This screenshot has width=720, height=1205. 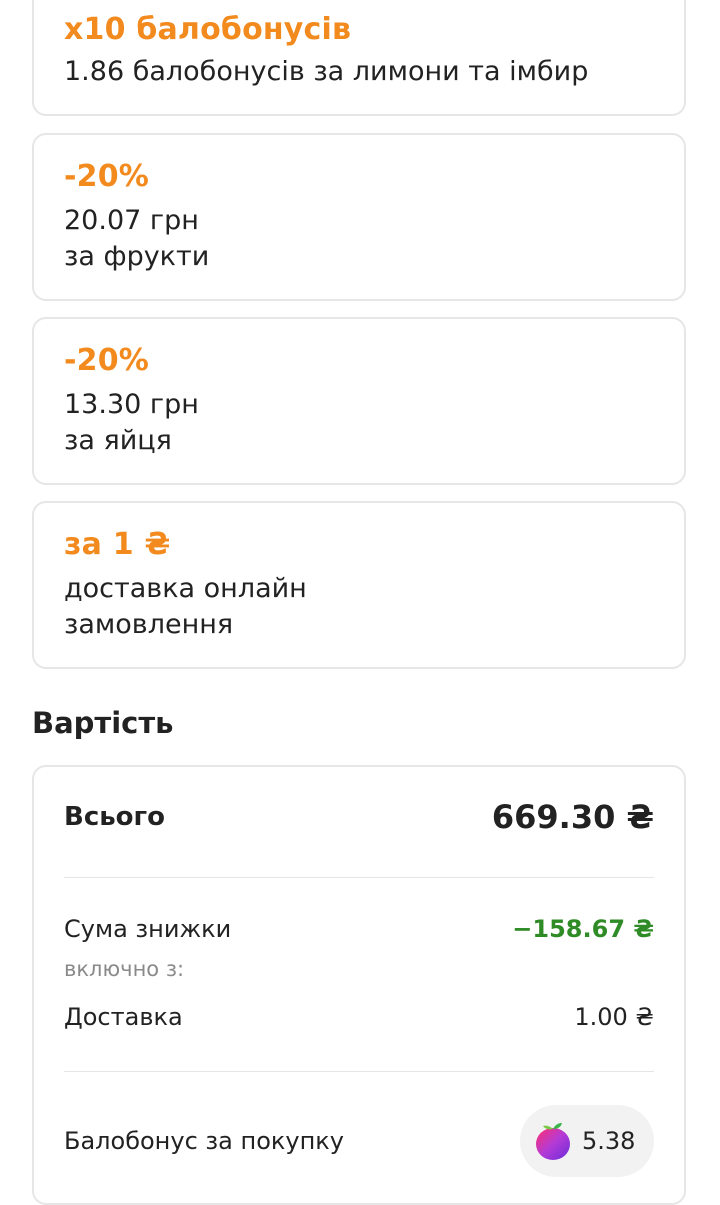 I want to click on bonus-label: Балобонус за покупку, so click(x=204, y=1141).